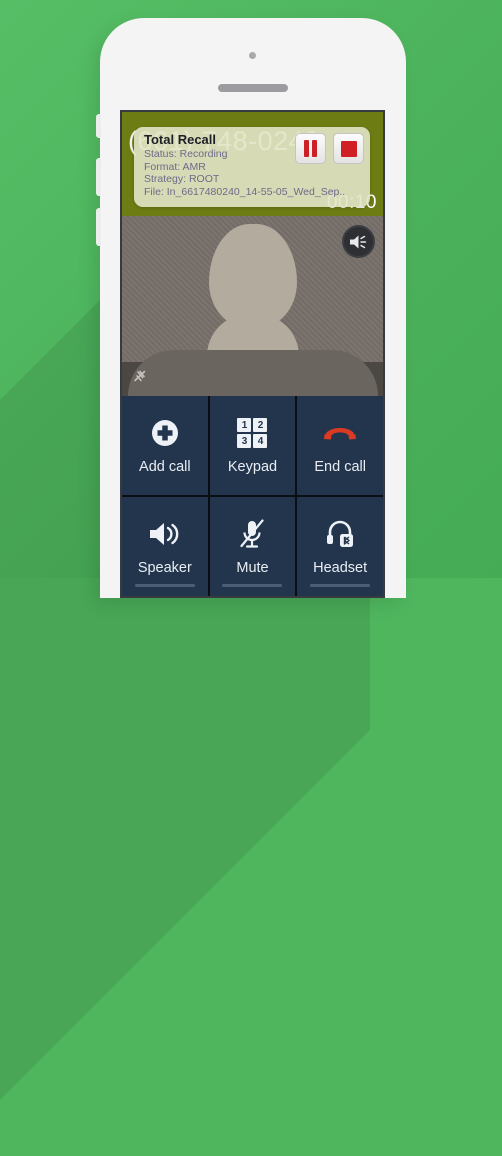  I want to click on mute-button: Mute, so click(252, 546).